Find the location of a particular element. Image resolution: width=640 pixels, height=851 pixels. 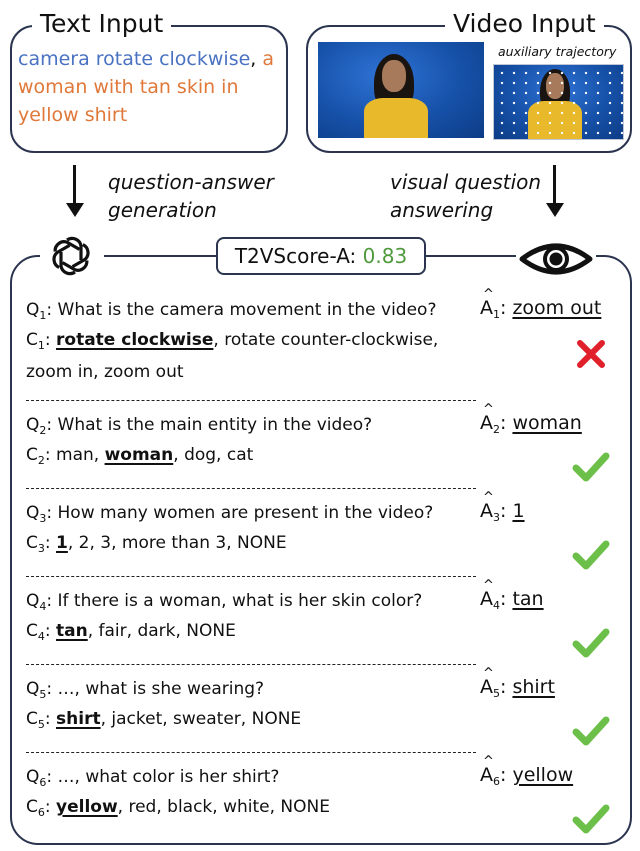

correct-choice: yellow is located at coordinates (87, 807).